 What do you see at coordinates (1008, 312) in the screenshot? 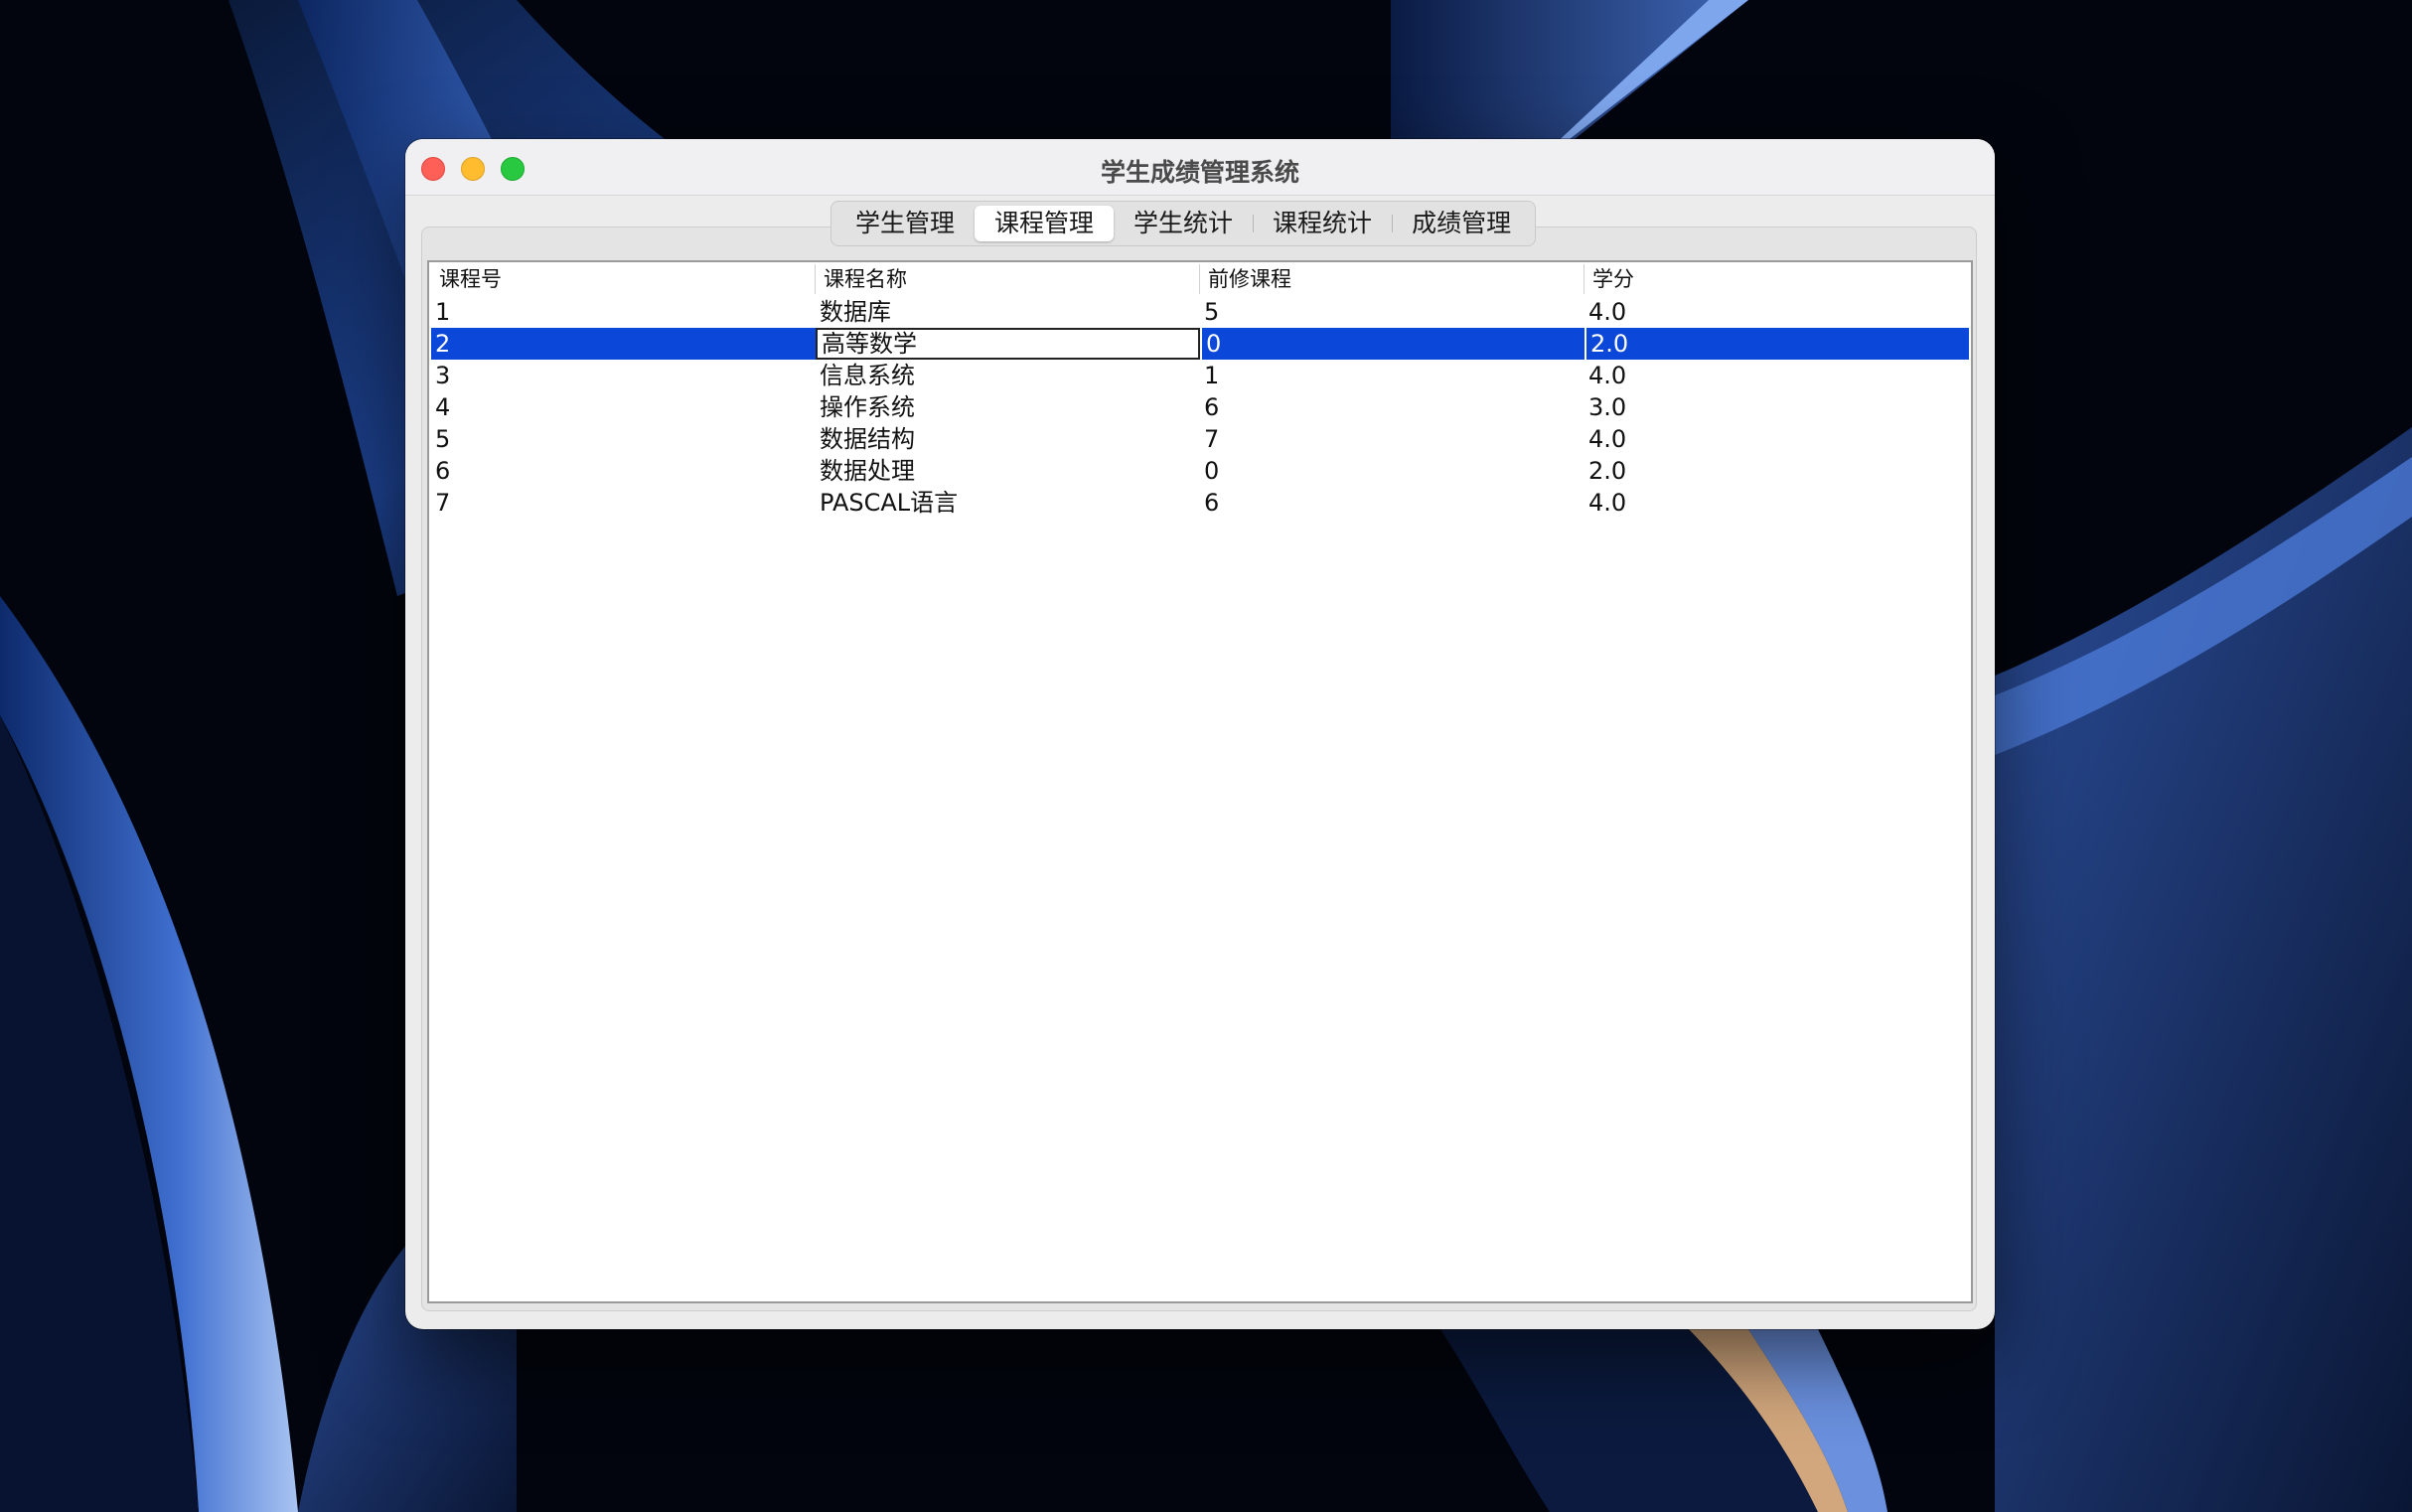
I see `table-cell: 数据库` at bounding box center [1008, 312].